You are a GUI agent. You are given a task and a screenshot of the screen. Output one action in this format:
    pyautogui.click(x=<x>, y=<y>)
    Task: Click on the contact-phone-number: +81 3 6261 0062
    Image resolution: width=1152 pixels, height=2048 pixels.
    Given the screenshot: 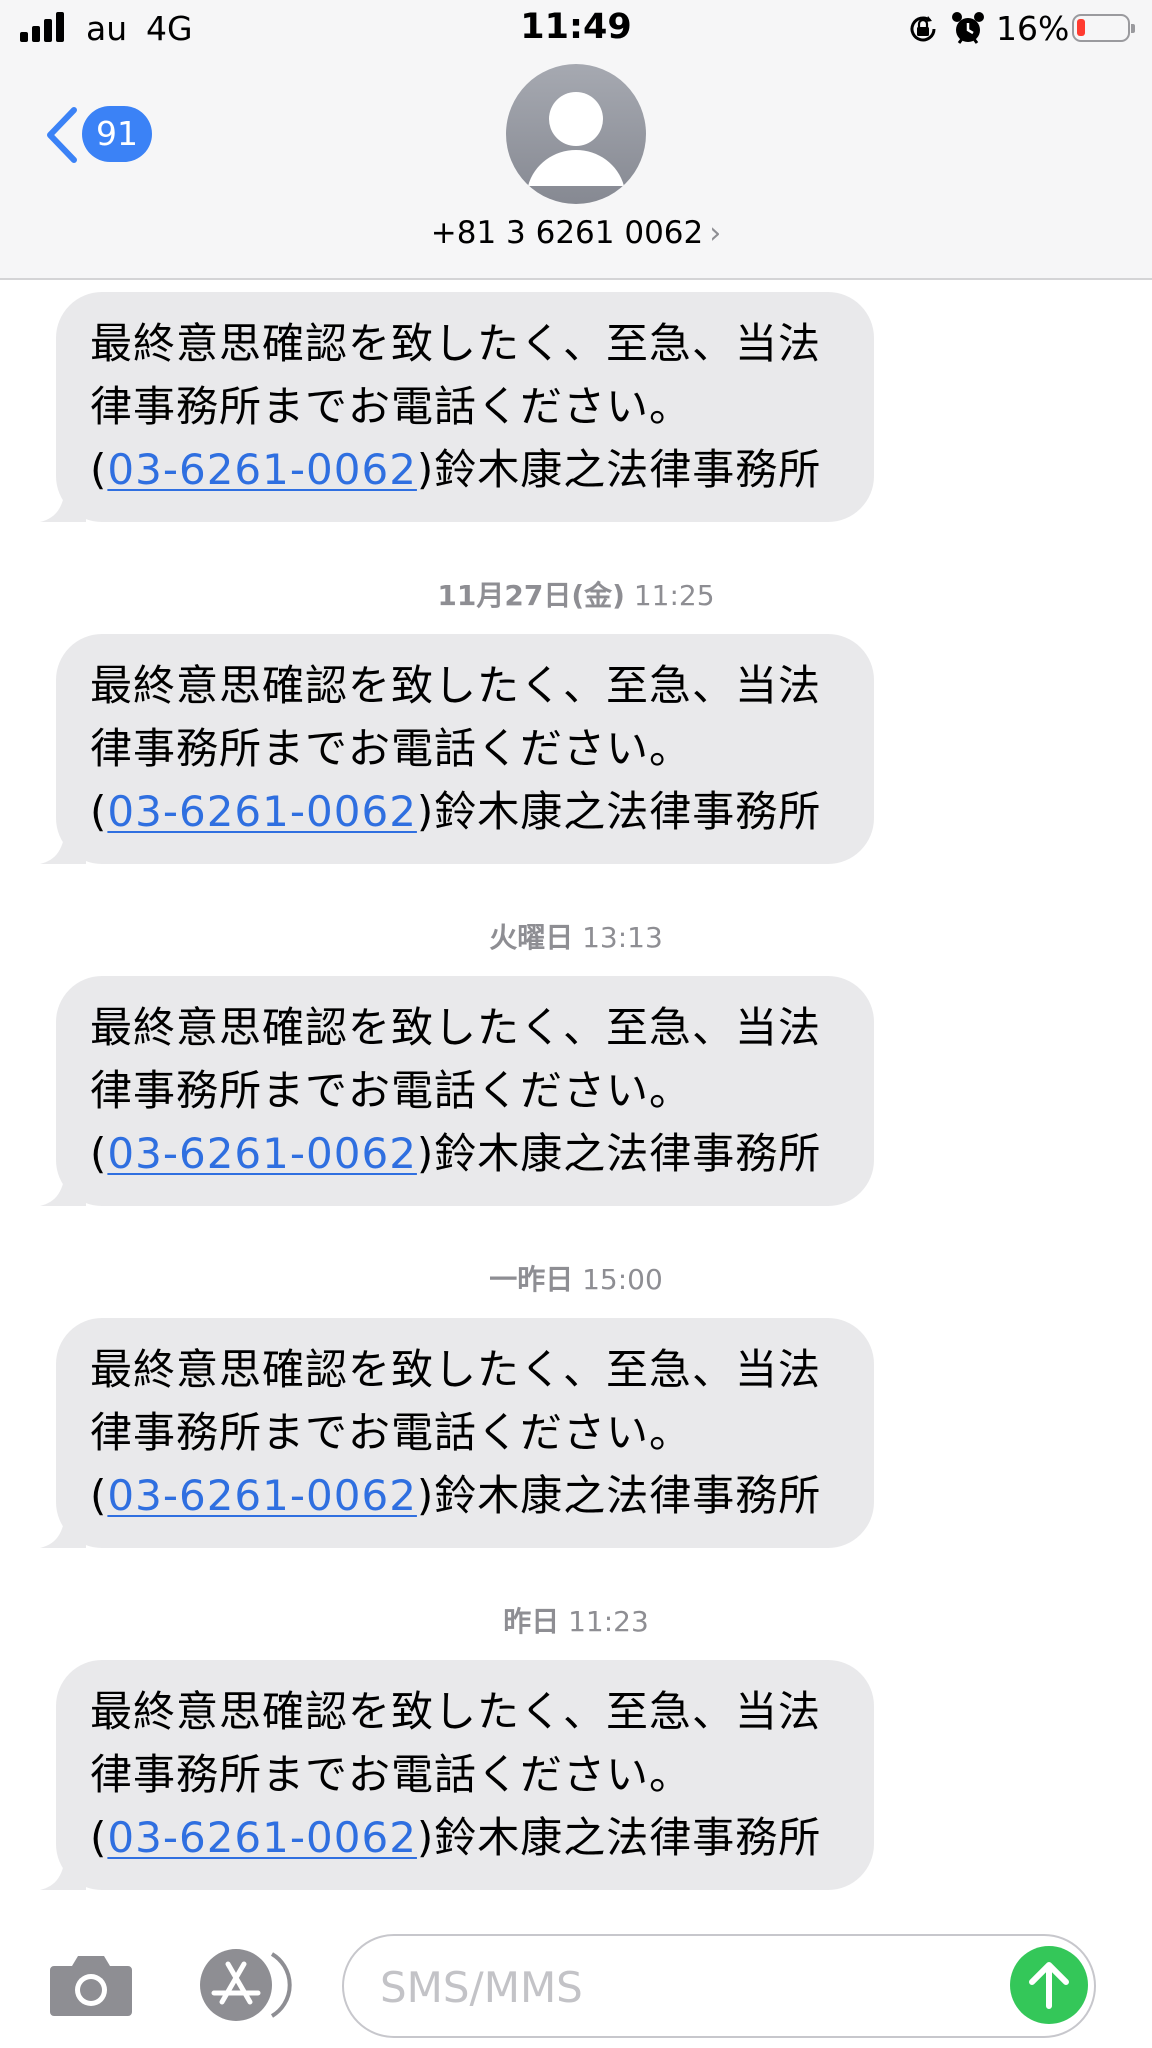 What is the action you would take?
    pyautogui.click(x=567, y=233)
    